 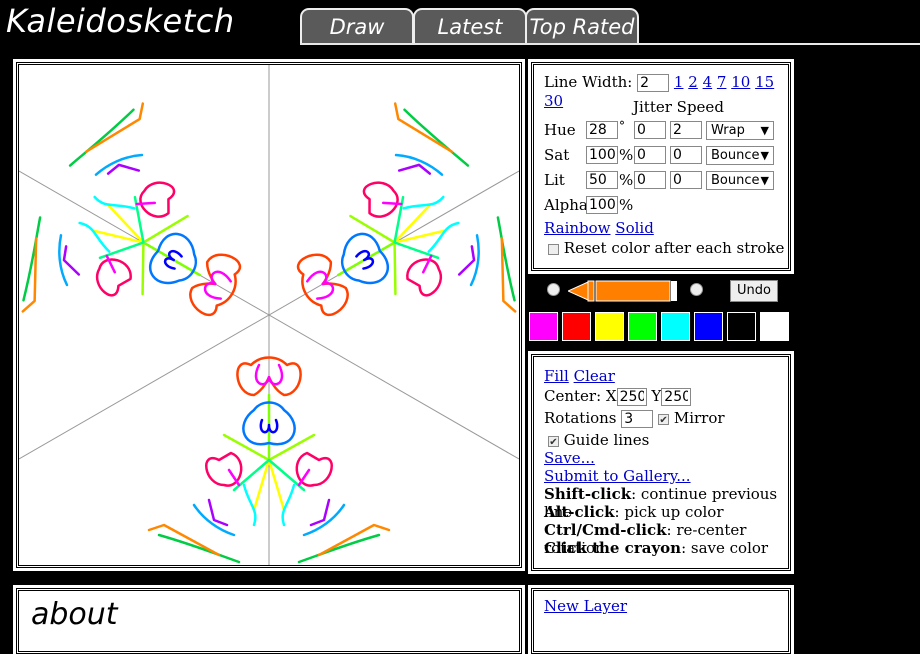 I want to click on site-logo: Kaleidosketch, so click(x=120, y=21).